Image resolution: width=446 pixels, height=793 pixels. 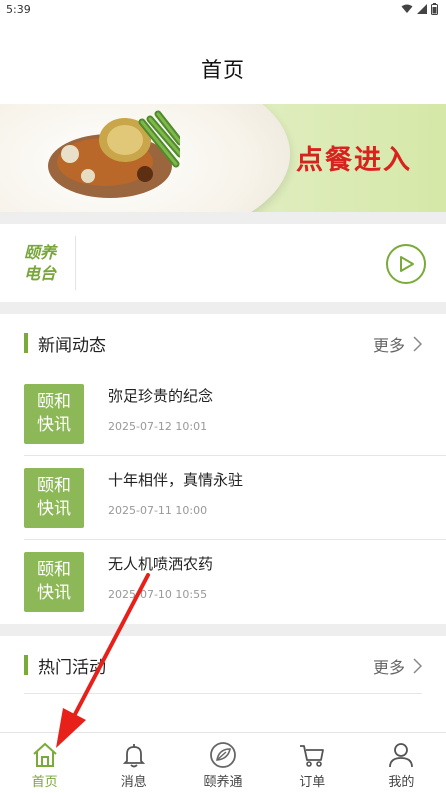 What do you see at coordinates (407, 8) in the screenshot?
I see `wifi-icon` at bounding box center [407, 8].